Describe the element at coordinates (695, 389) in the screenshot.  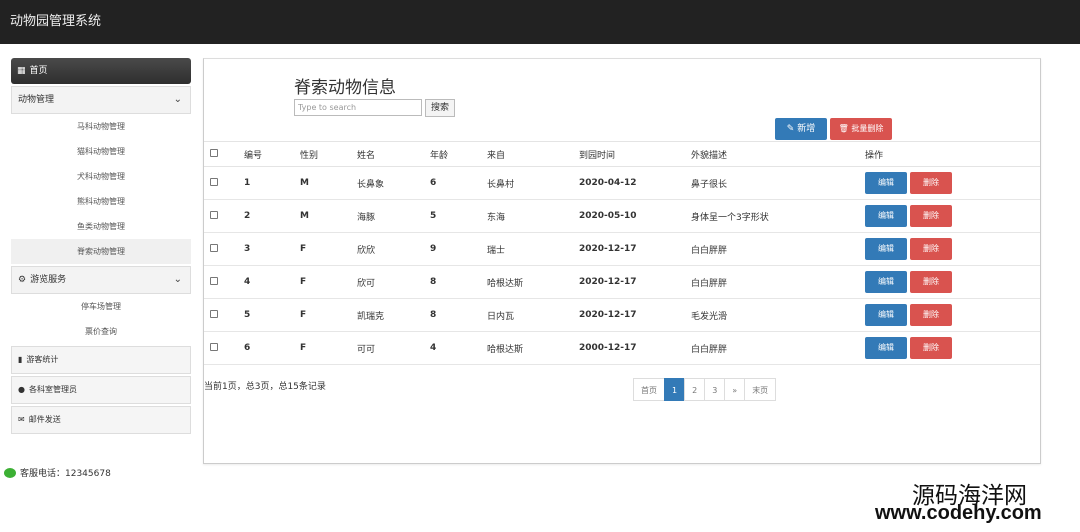
I see `page-2: 2` at that location.